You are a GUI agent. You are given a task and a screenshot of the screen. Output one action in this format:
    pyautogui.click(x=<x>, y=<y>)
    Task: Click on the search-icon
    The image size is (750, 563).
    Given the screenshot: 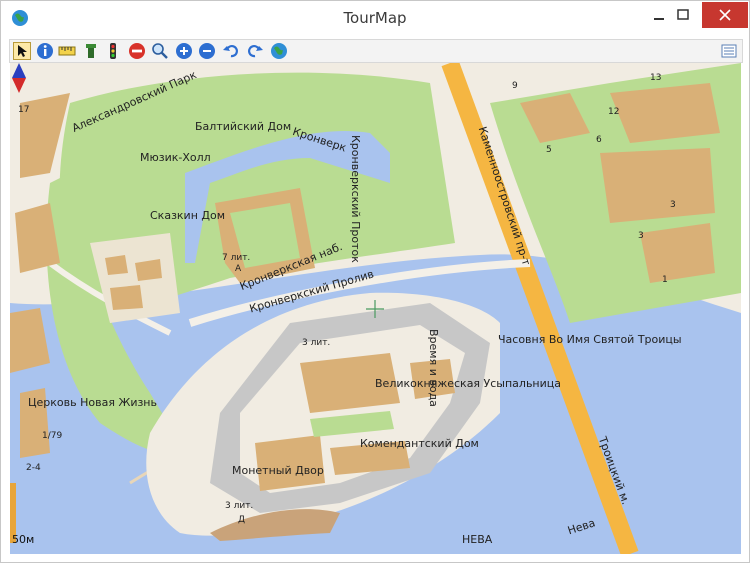 What is the action you would take?
    pyautogui.click(x=160, y=51)
    